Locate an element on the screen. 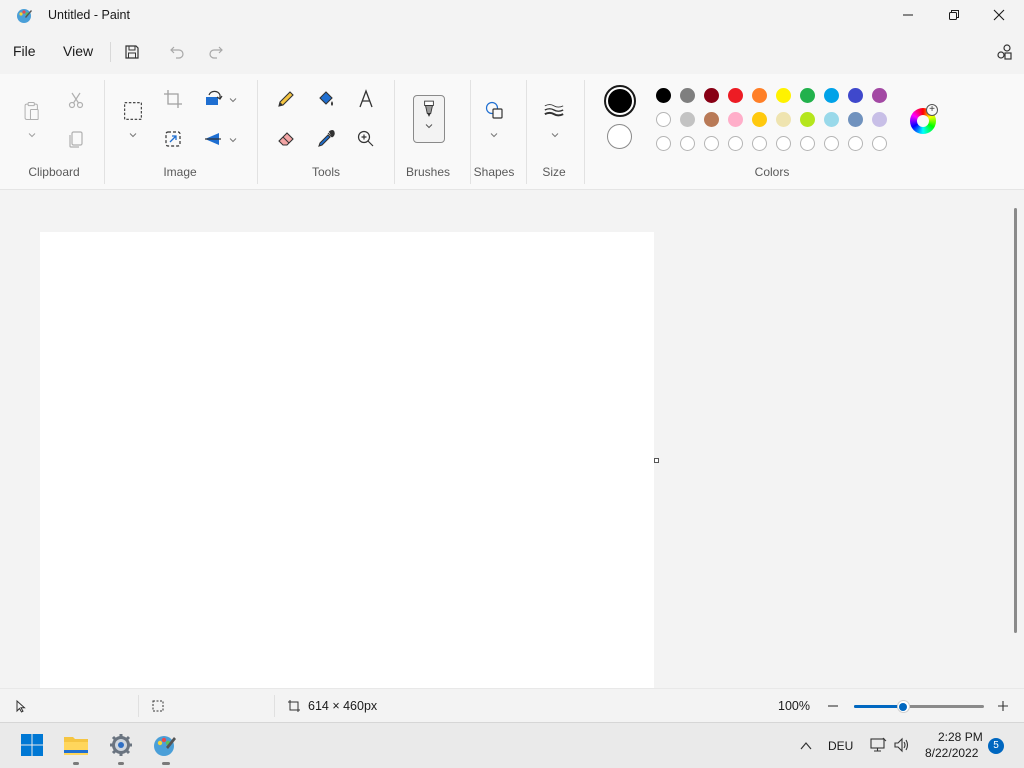 The image size is (1024, 768). redo-button is located at coordinates (216, 52).